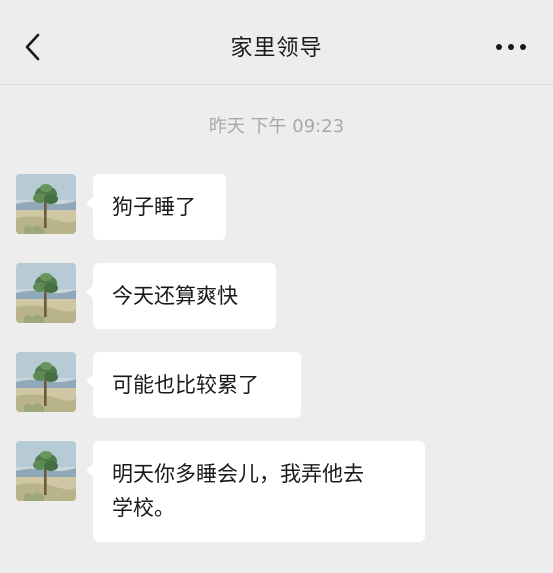 The image size is (553, 573). I want to click on message-timestamp: 昨天 下午 09:23, so click(276, 126).